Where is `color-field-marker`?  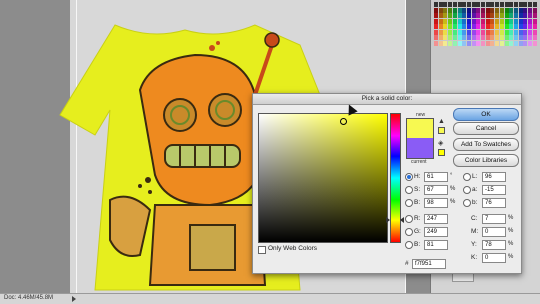 color-field-marker is located at coordinates (343, 121).